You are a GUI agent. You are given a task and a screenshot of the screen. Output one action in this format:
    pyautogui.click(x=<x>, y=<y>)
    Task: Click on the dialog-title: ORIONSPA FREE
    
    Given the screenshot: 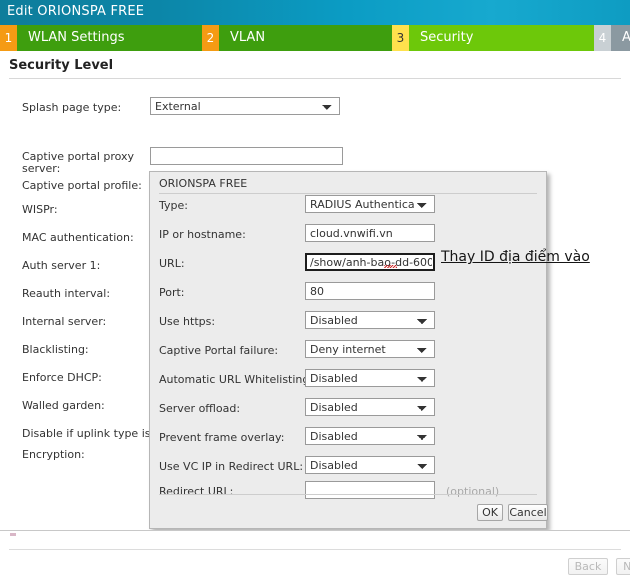 What is the action you would take?
    pyautogui.click(x=203, y=183)
    